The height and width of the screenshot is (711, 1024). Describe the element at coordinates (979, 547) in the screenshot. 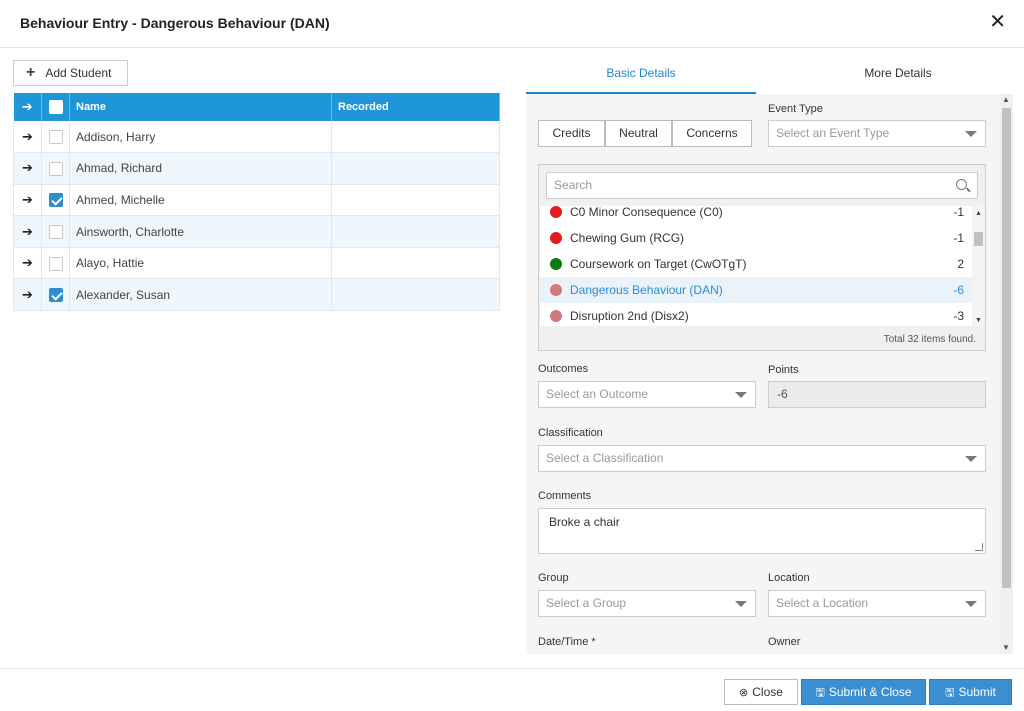

I see `resize-handle-icon` at that location.